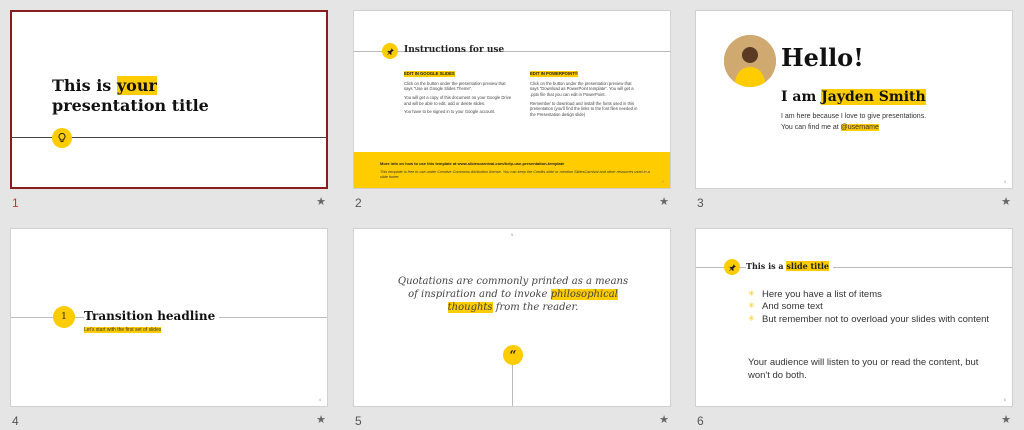  I want to click on slide-number: 2, so click(358, 203).